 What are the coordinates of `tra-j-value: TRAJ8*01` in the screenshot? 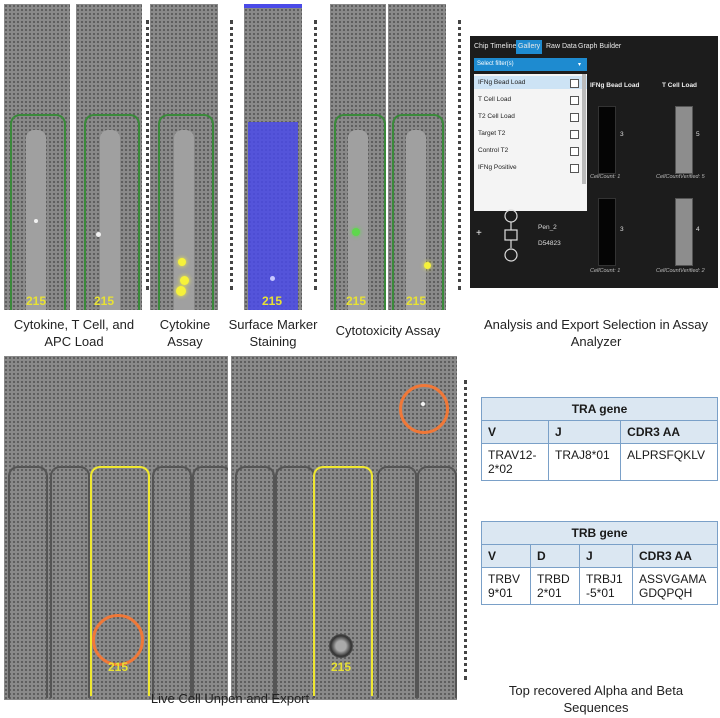 It's located at (584, 462).